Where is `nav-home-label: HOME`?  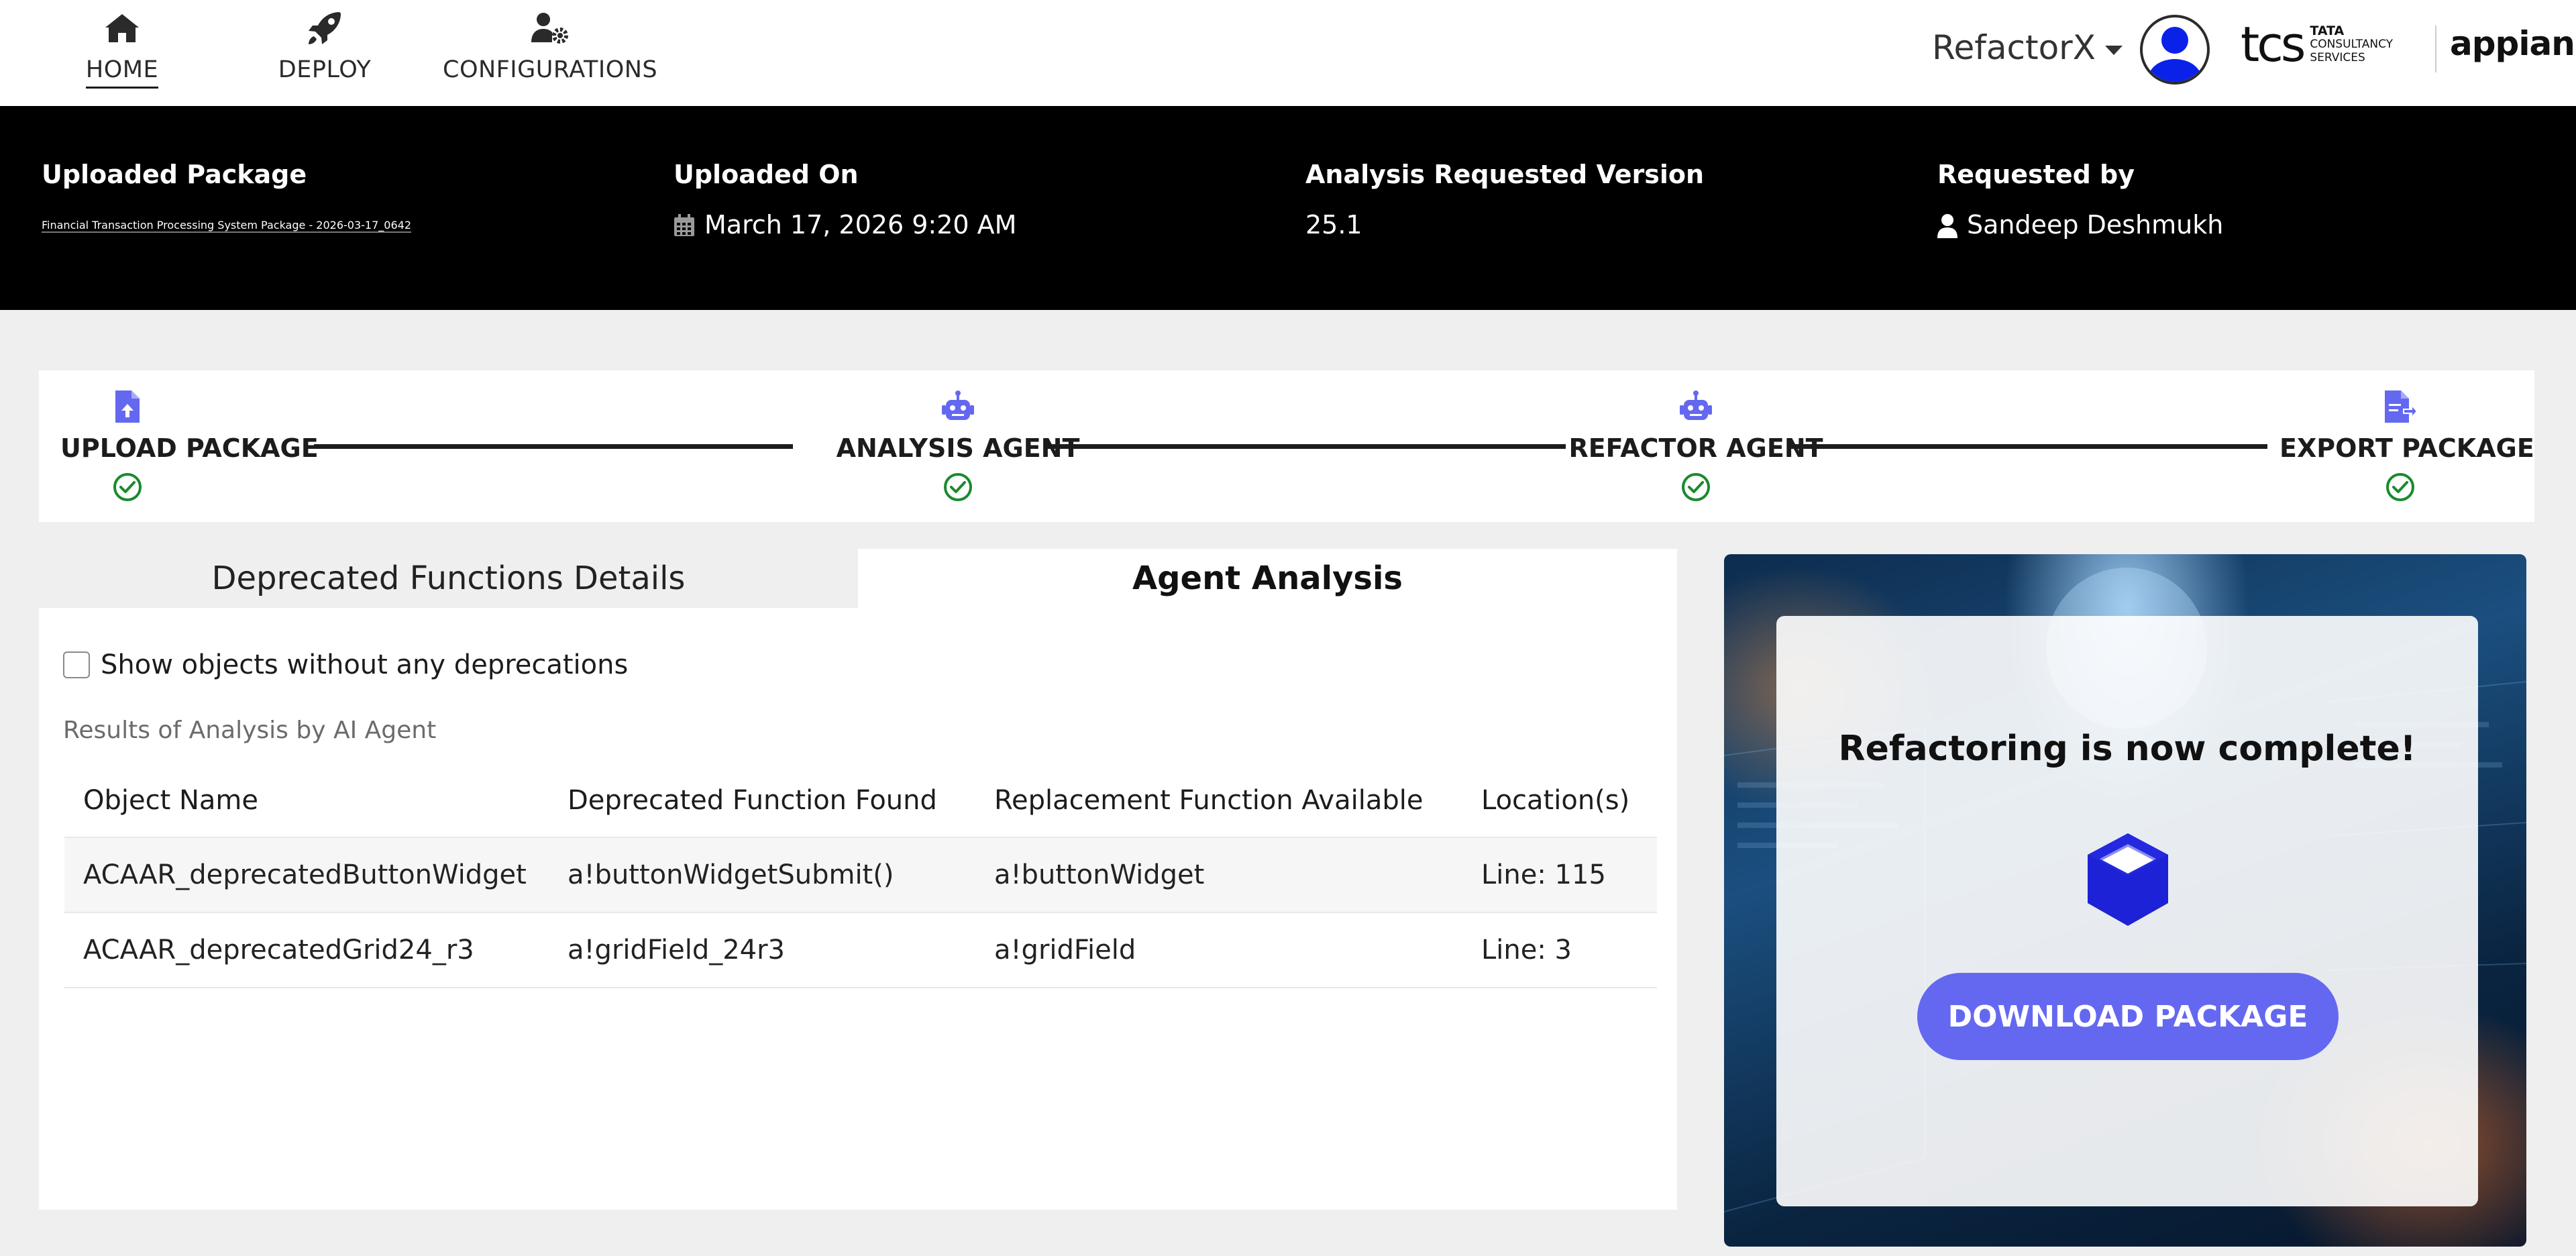 nav-home-label: HOME is located at coordinates (122, 72).